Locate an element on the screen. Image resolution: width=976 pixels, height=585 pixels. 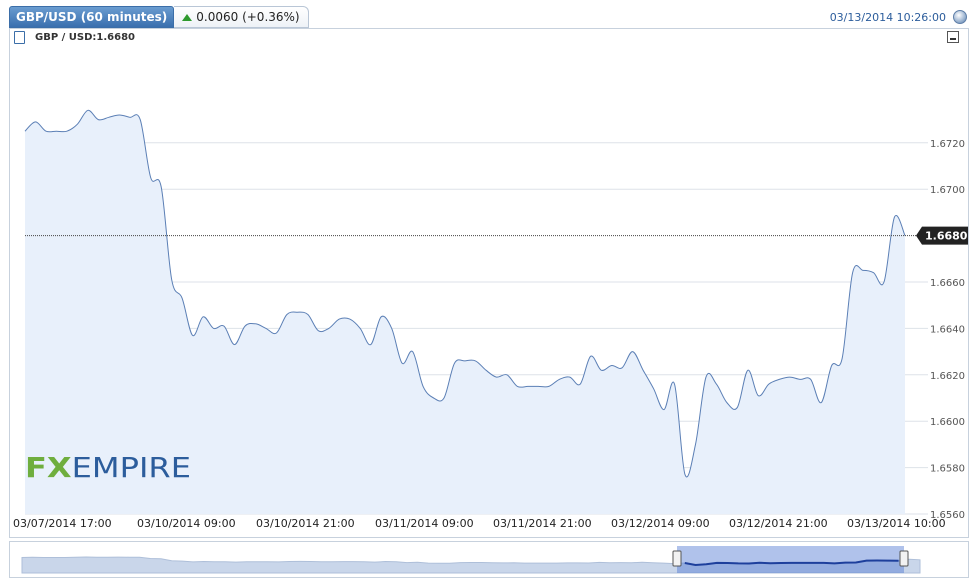
y-tick-label: 1.6660 is located at coordinates (947, 283).